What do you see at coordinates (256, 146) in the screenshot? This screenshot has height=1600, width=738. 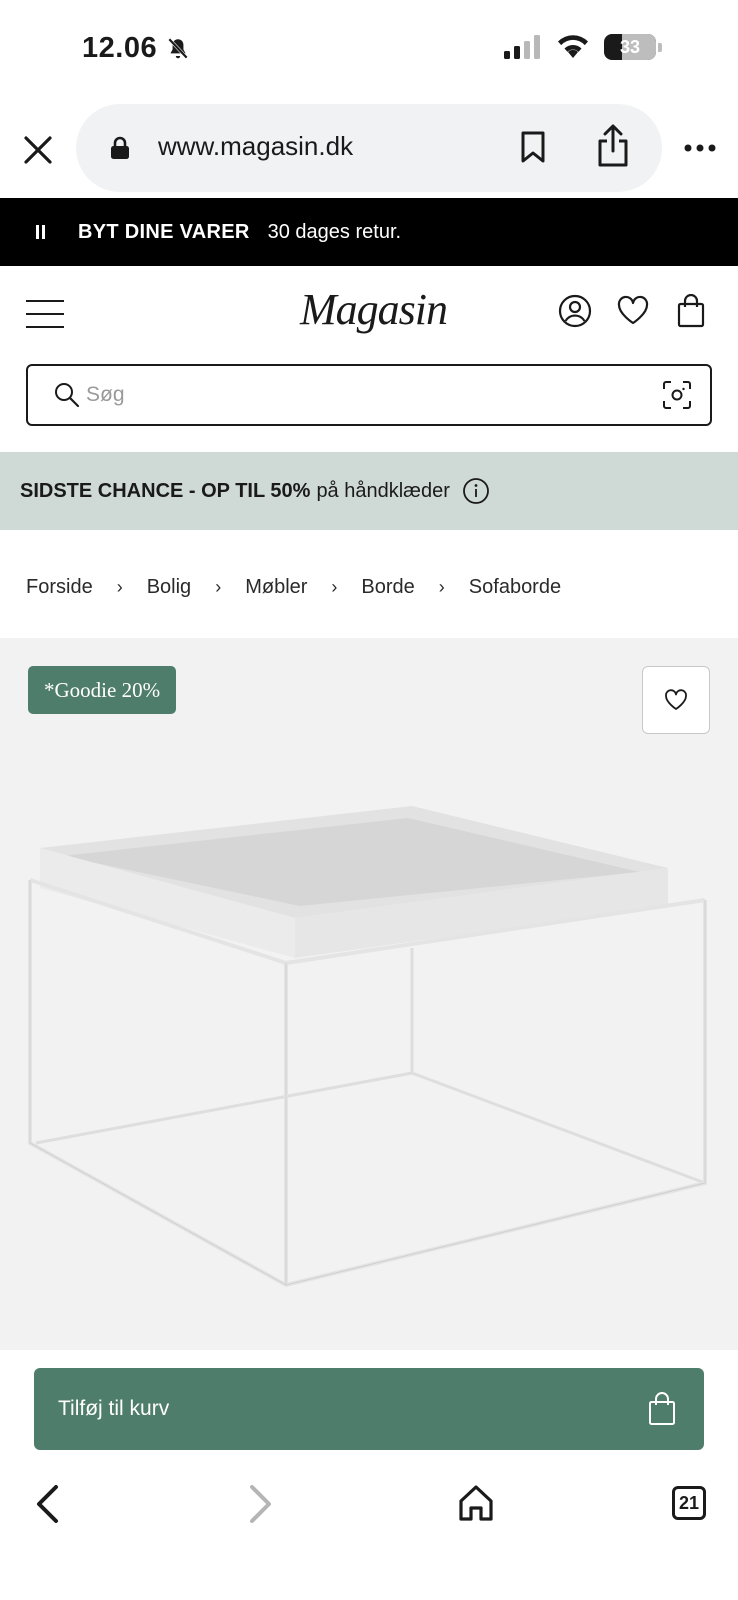 I see `url-text: www.magasin.dk` at bounding box center [256, 146].